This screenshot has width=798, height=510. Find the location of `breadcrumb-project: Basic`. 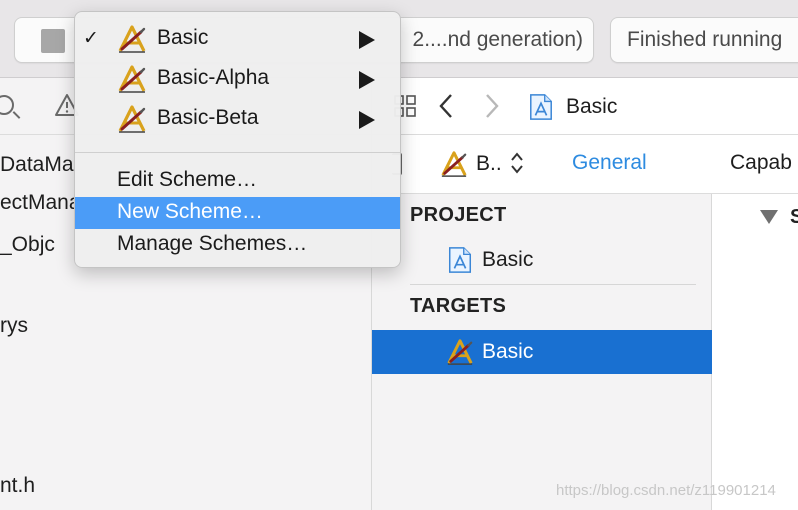

breadcrumb-project: Basic is located at coordinates (591, 107).